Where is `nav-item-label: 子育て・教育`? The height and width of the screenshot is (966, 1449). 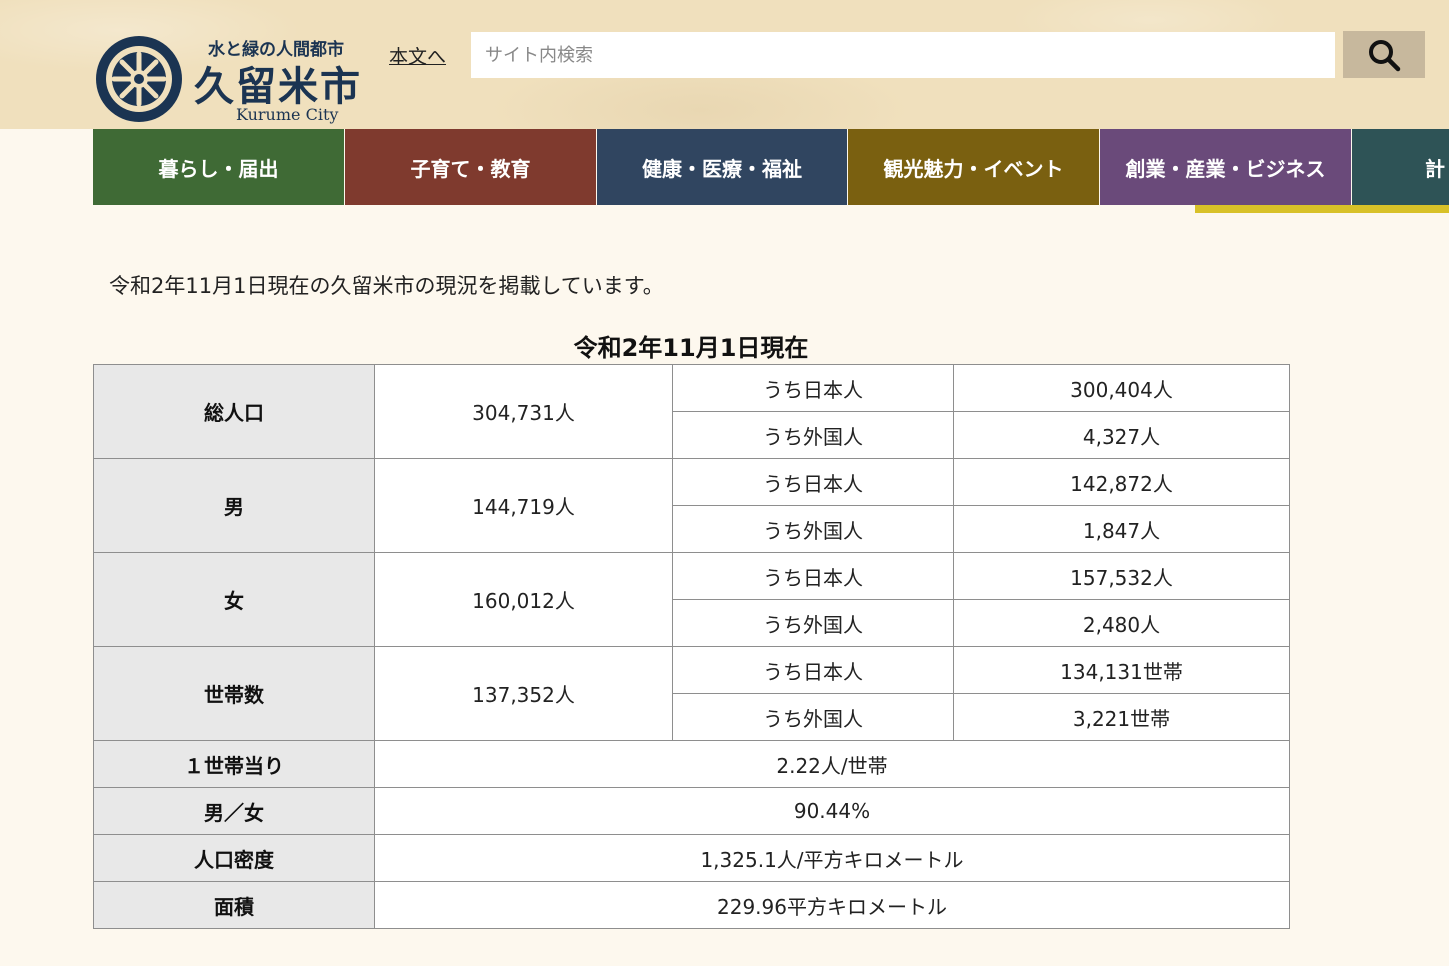 nav-item-label: 子育て・教育 is located at coordinates (470, 168).